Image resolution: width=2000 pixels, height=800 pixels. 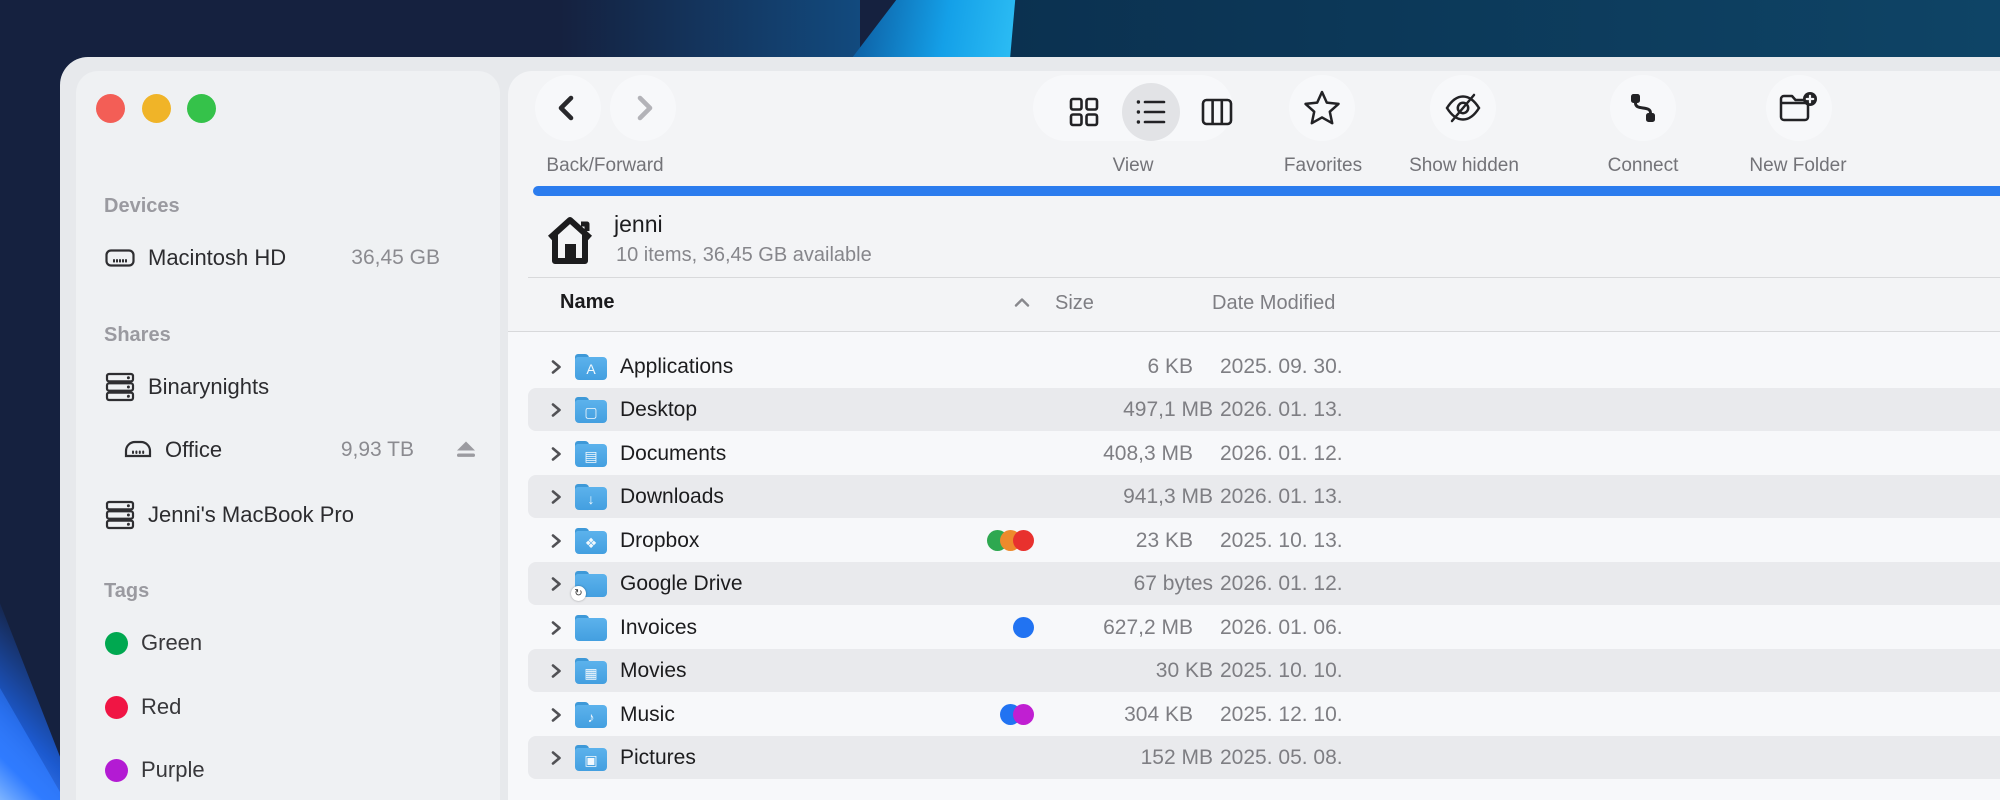 I want to click on connect-button, so click(x=1643, y=108).